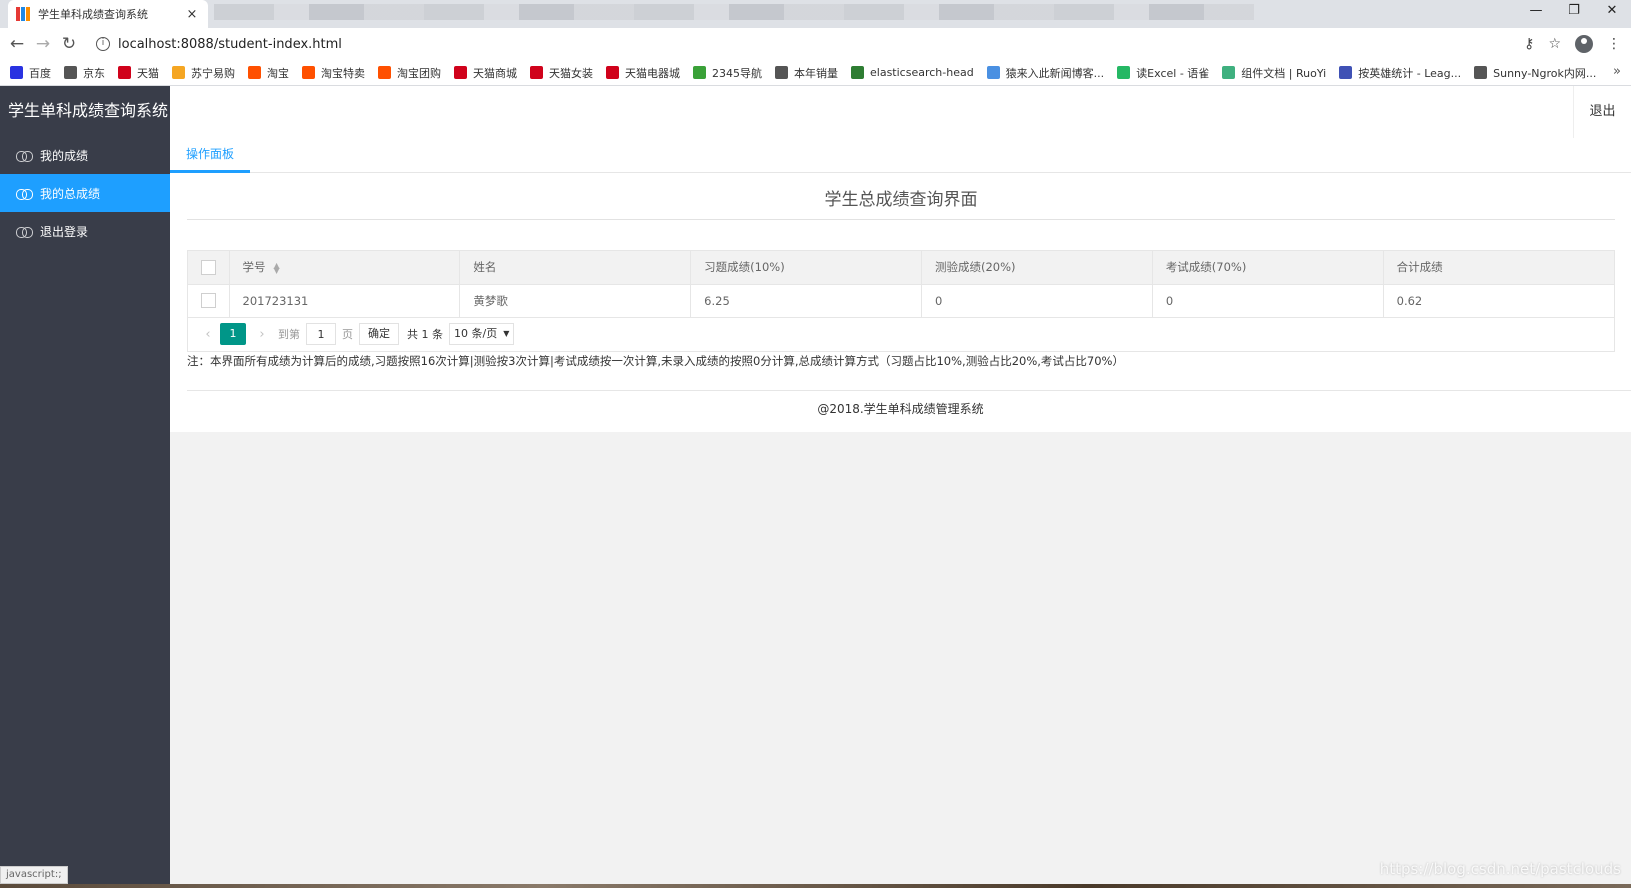  What do you see at coordinates (900, 112) in the screenshot?
I see `top-header: 退出` at bounding box center [900, 112].